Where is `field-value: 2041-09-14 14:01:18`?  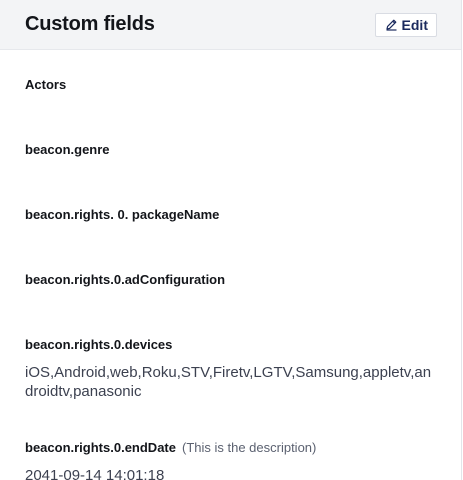 field-value: 2041-09-14 14:01:18 is located at coordinates (95, 473).